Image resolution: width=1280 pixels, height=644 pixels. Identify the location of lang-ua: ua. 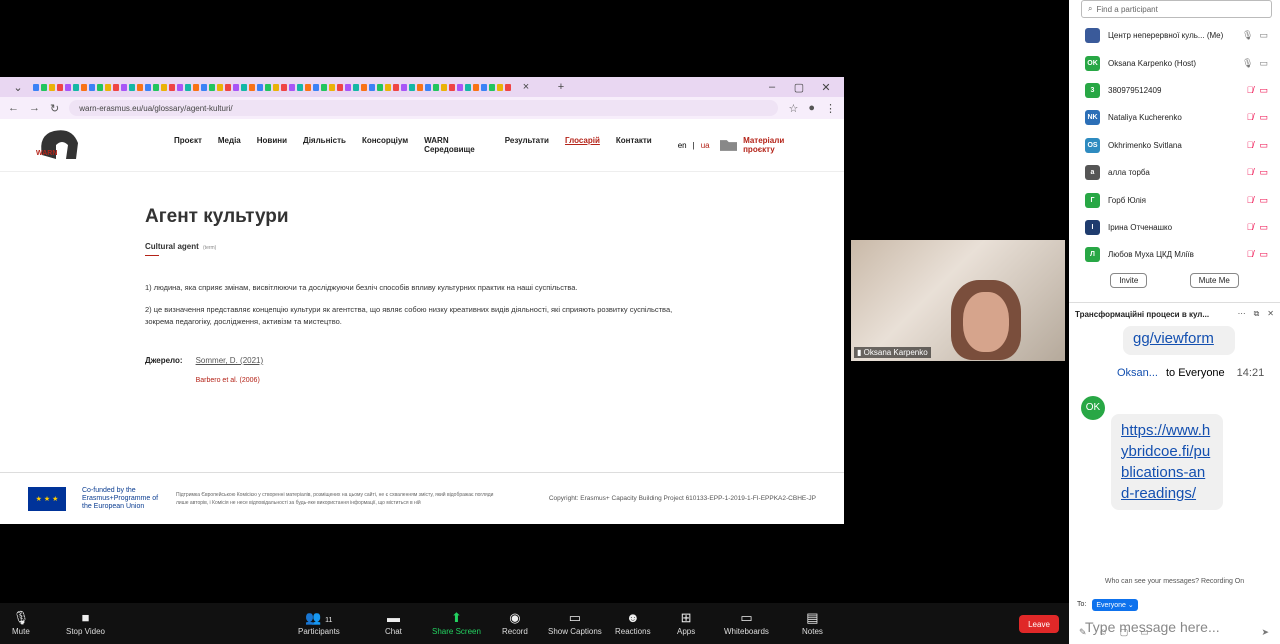
(705, 145).